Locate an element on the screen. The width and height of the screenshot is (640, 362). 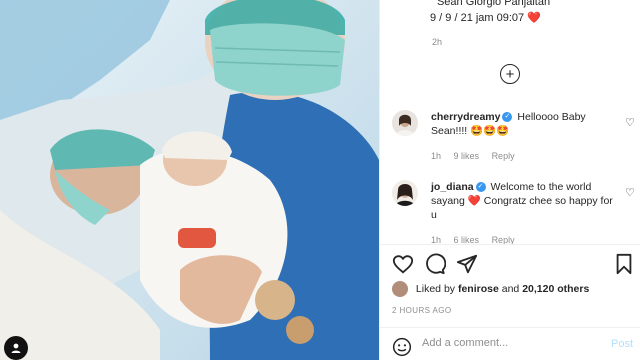
comment-meta: 1h 9 likes Reply is located at coordinates (478, 156).